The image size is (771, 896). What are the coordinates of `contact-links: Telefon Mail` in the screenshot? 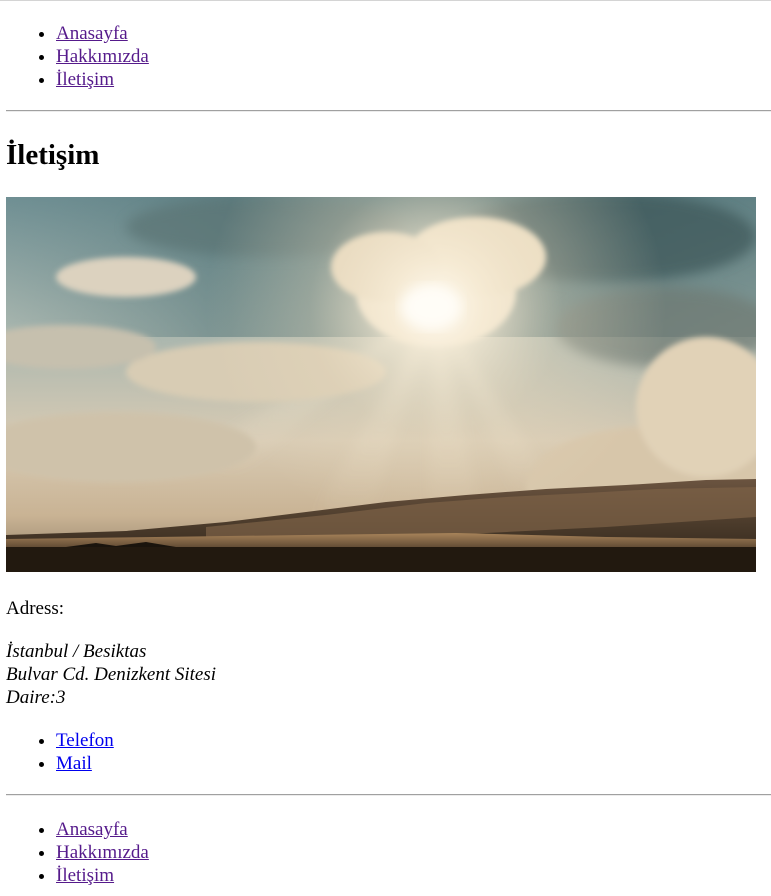 It's located at (57, 752).